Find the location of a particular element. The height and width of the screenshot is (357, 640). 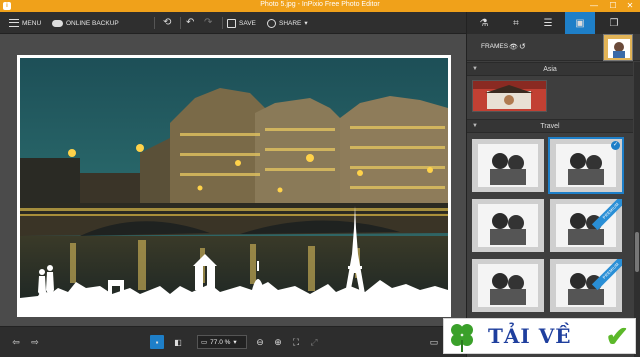

category-label: Travel is located at coordinates (550, 126).